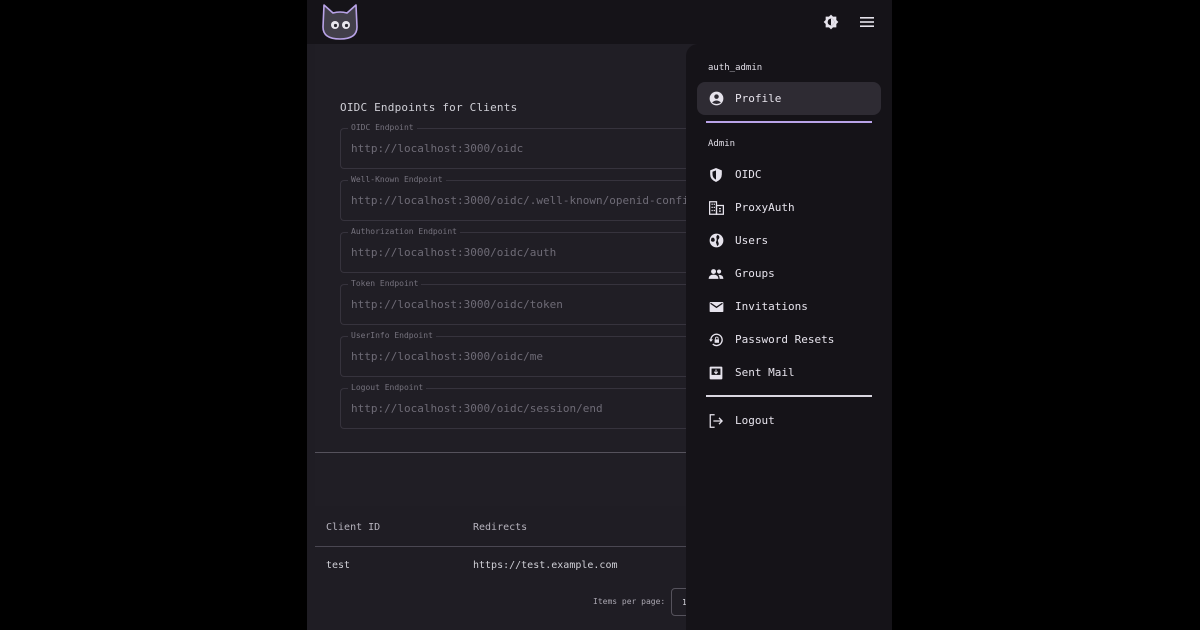  I want to click on nav-item-label: ProxyAuth, so click(765, 207).